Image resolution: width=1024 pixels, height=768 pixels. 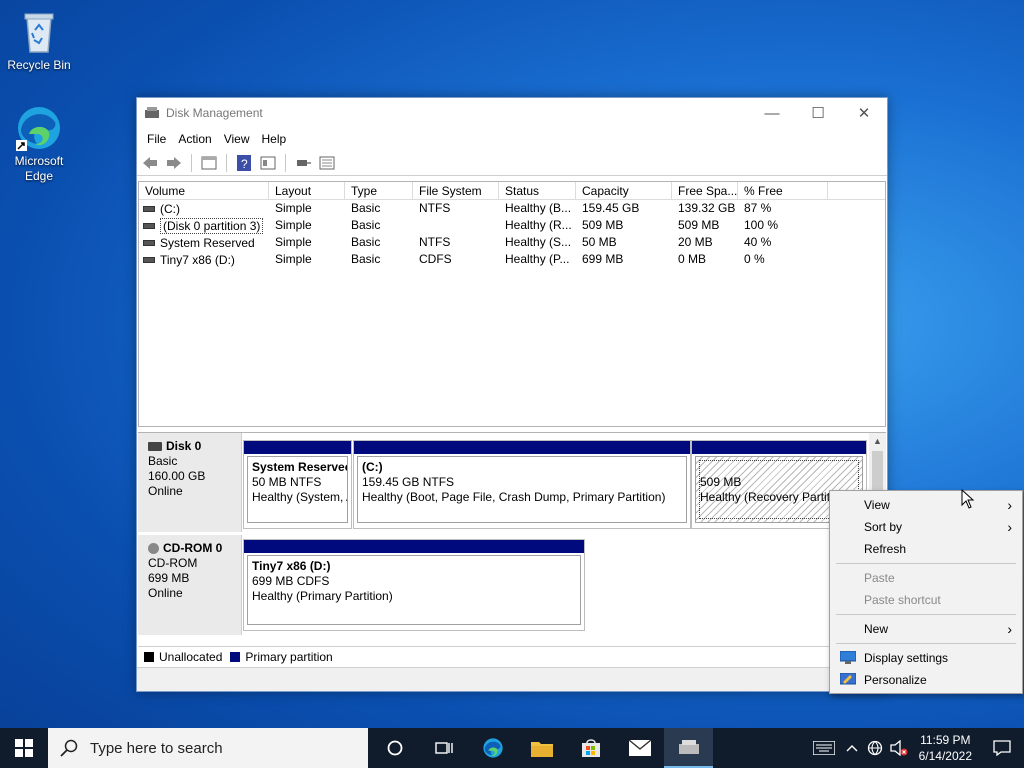 What do you see at coordinates (24, 748) in the screenshot?
I see `start-button` at bounding box center [24, 748].